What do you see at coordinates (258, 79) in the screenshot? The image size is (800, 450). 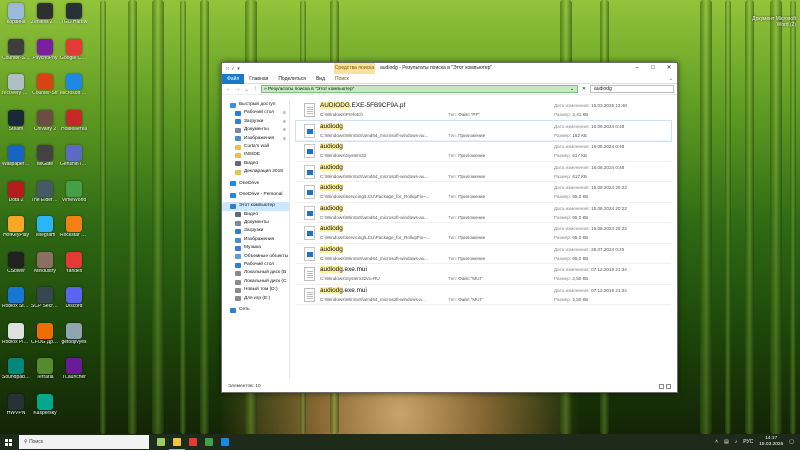 I see `tab-home: Главная` at bounding box center [258, 79].